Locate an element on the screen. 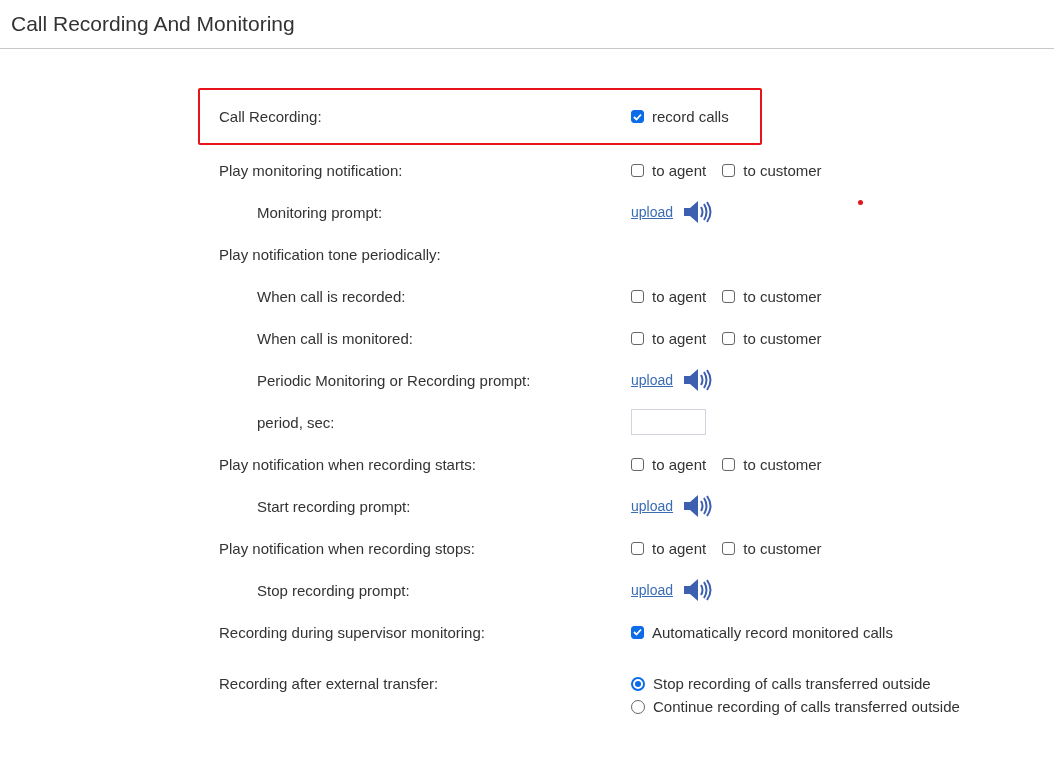 This screenshot has height=762, width=1054. setting-label: Play notification tone periodically: is located at coordinates (330, 254).